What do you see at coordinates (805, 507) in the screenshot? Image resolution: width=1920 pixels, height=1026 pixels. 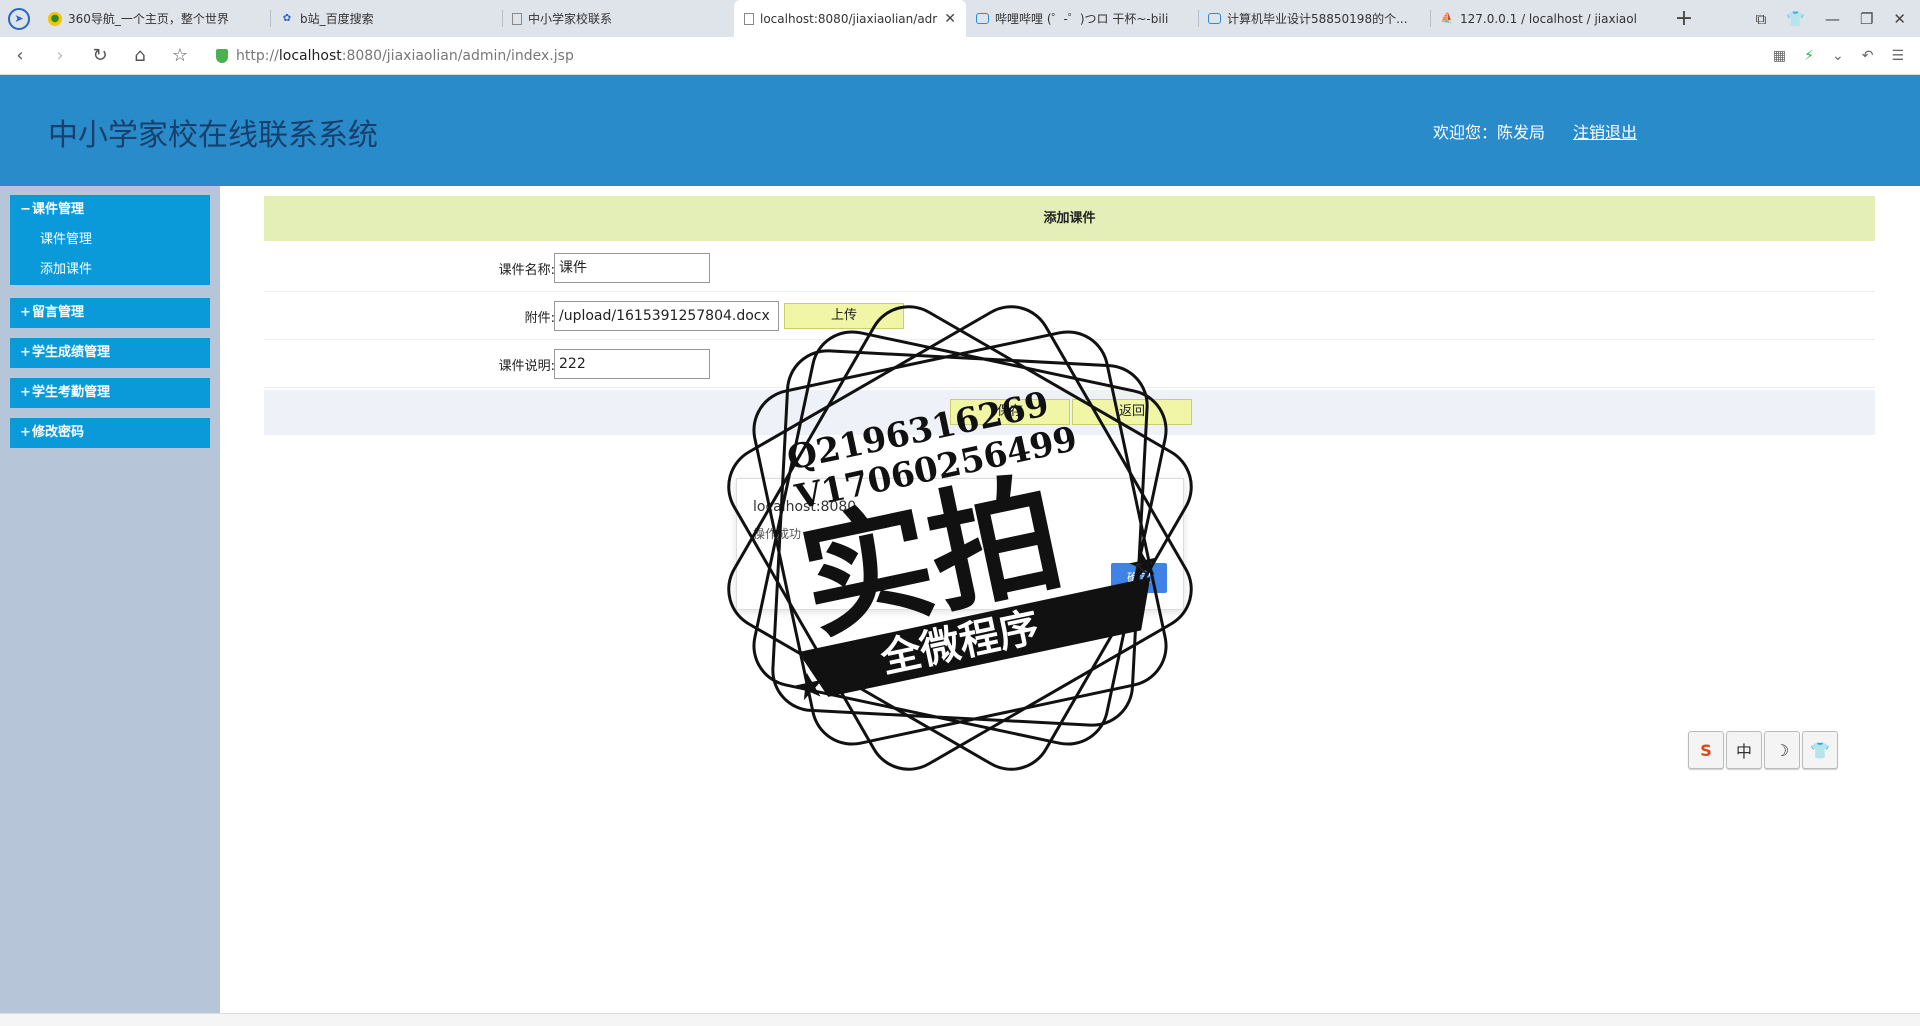 I see `dialog-title: localhost:8080` at bounding box center [805, 507].